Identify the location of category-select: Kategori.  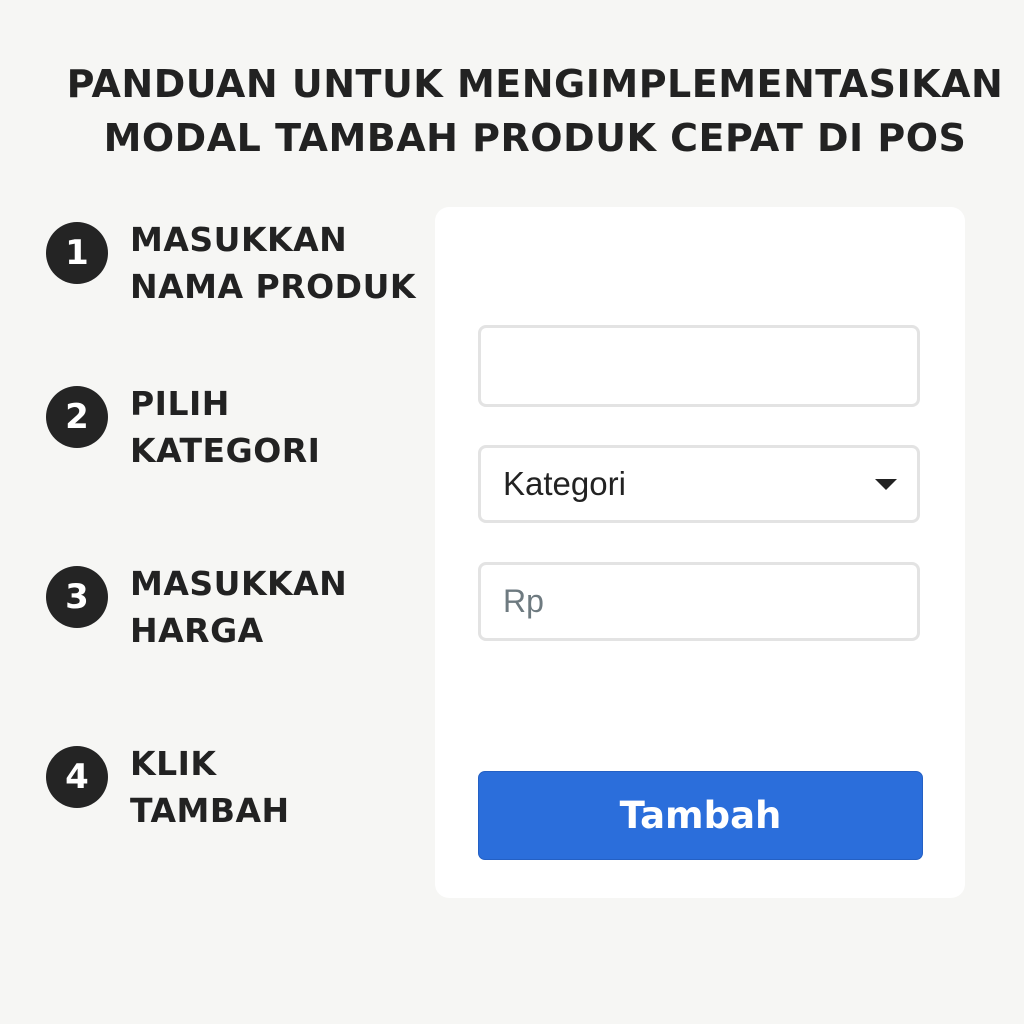
(699, 484).